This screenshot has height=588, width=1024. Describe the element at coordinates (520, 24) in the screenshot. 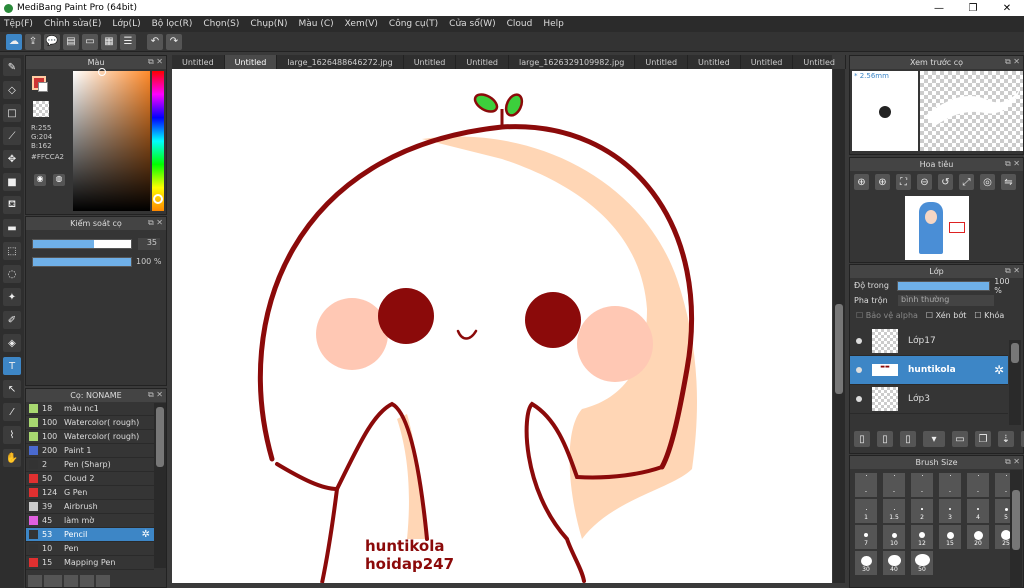

I see `menu-cloud: Cloud` at that location.